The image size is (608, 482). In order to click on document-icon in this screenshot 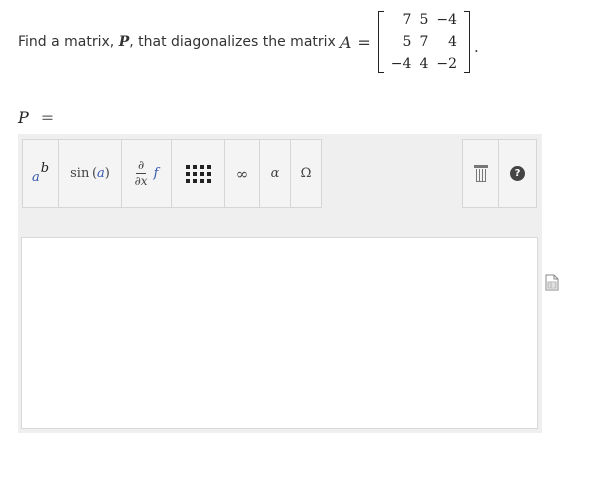, I will do `click(552, 282)`.